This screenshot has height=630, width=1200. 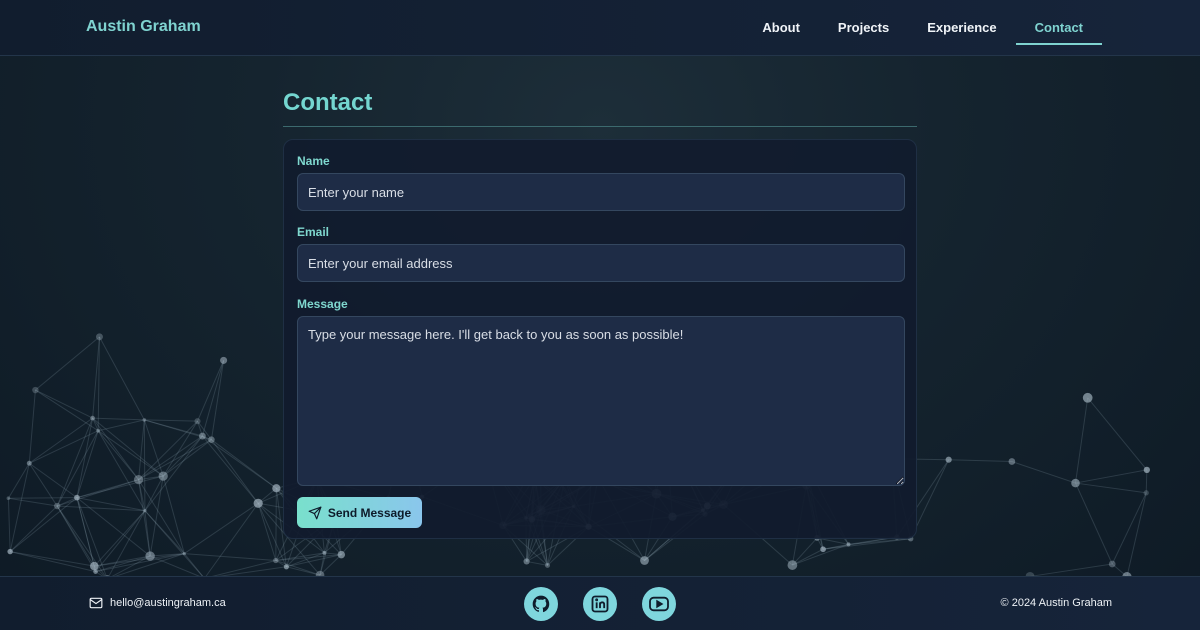 What do you see at coordinates (961, 28) in the screenshot?
I see `nav-experience: Experience` at bounding box center [961, 28].